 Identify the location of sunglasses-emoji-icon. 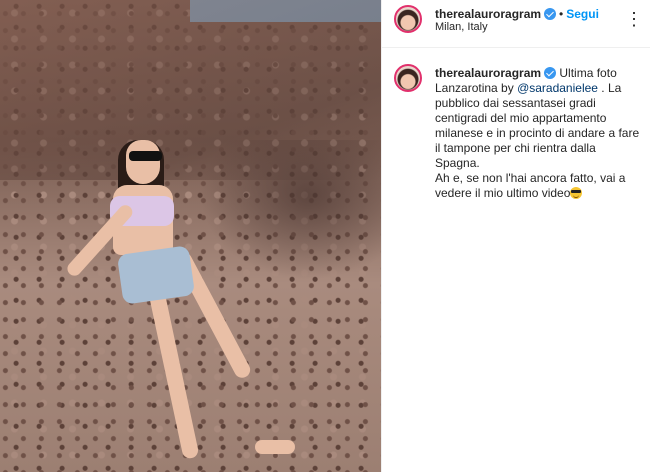
(576, 193).